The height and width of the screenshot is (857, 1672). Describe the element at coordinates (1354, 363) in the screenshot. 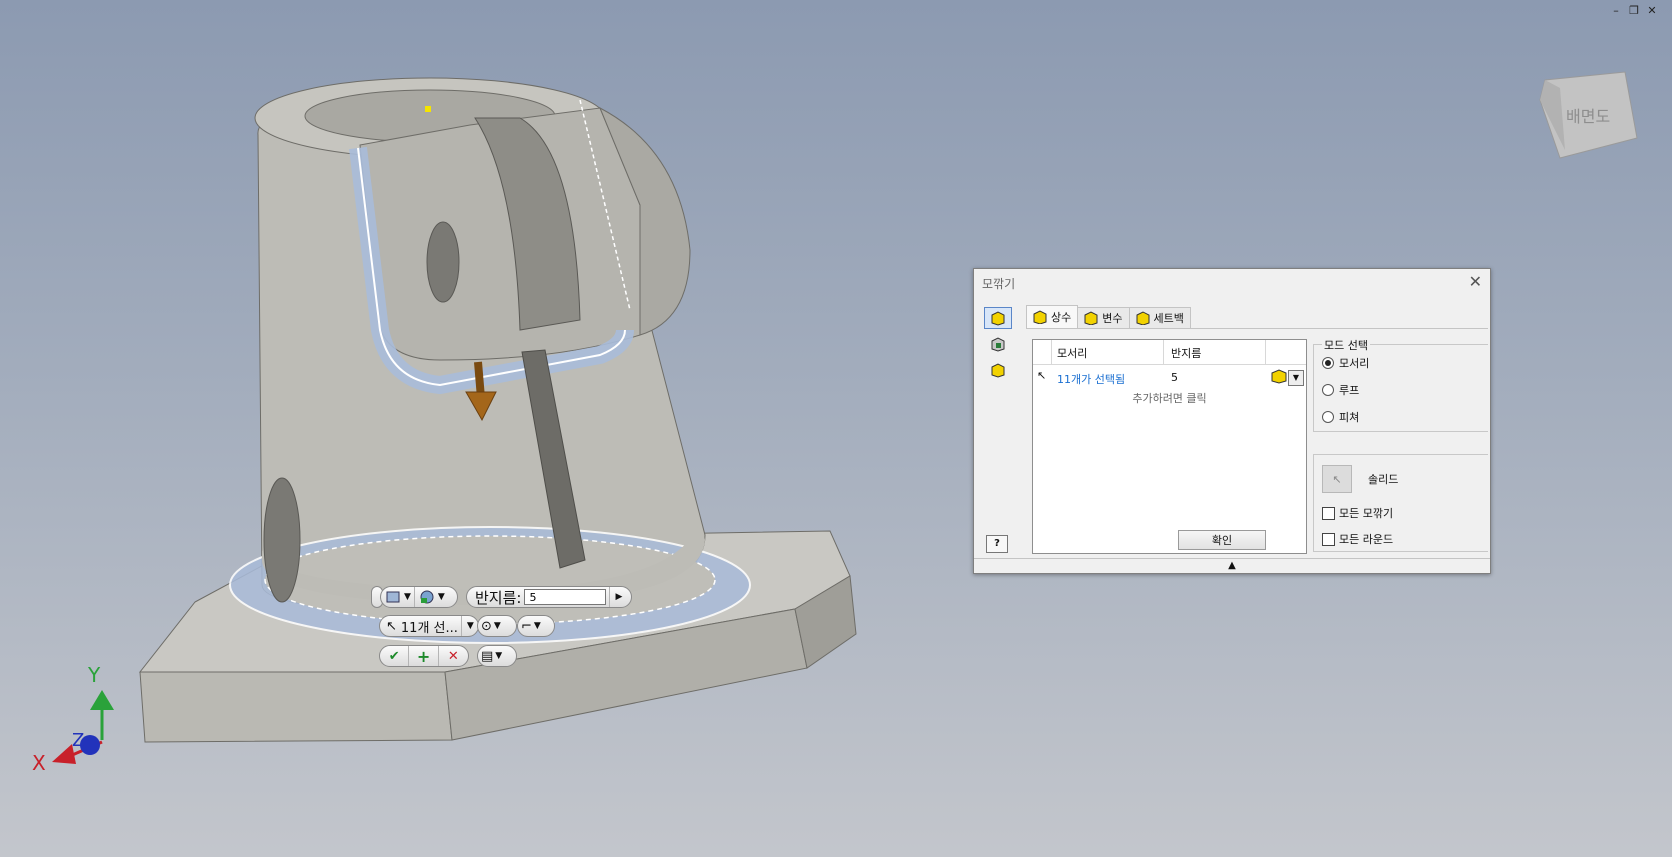

I see `radio-label: 모서리` at that location.